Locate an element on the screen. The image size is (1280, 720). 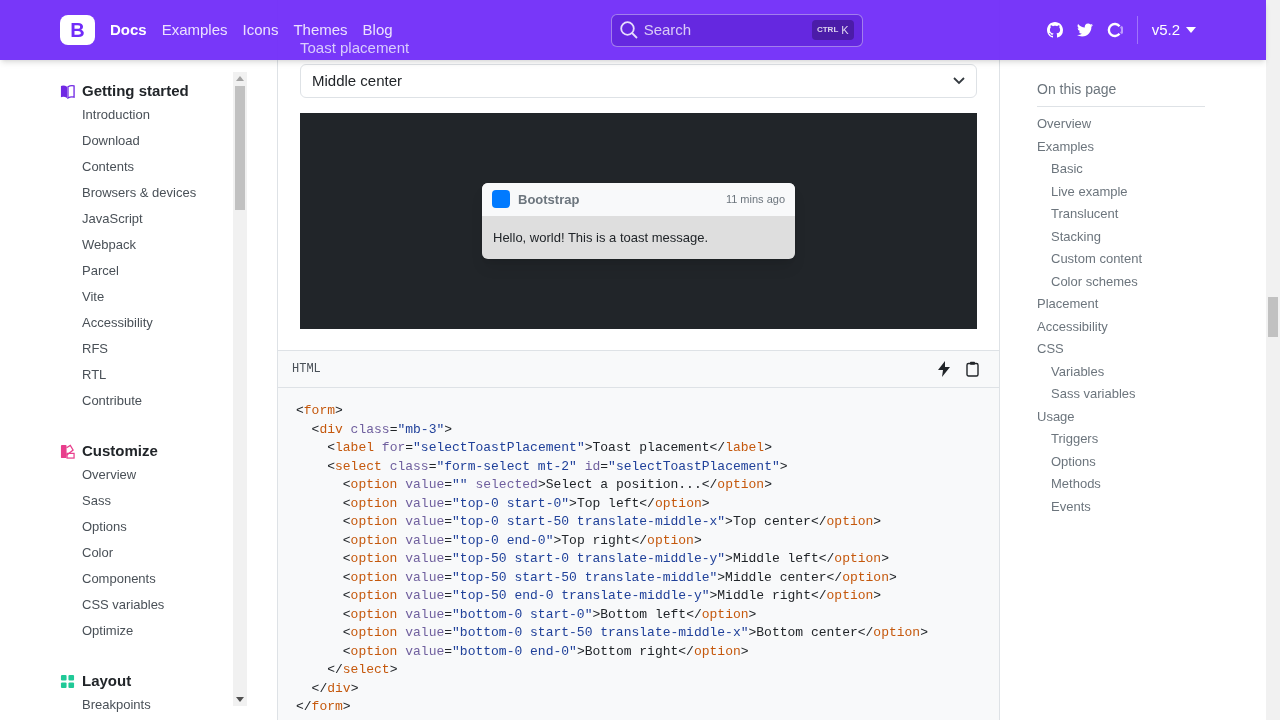
sidebar-link: Contents is located at coordinates (108, 167).